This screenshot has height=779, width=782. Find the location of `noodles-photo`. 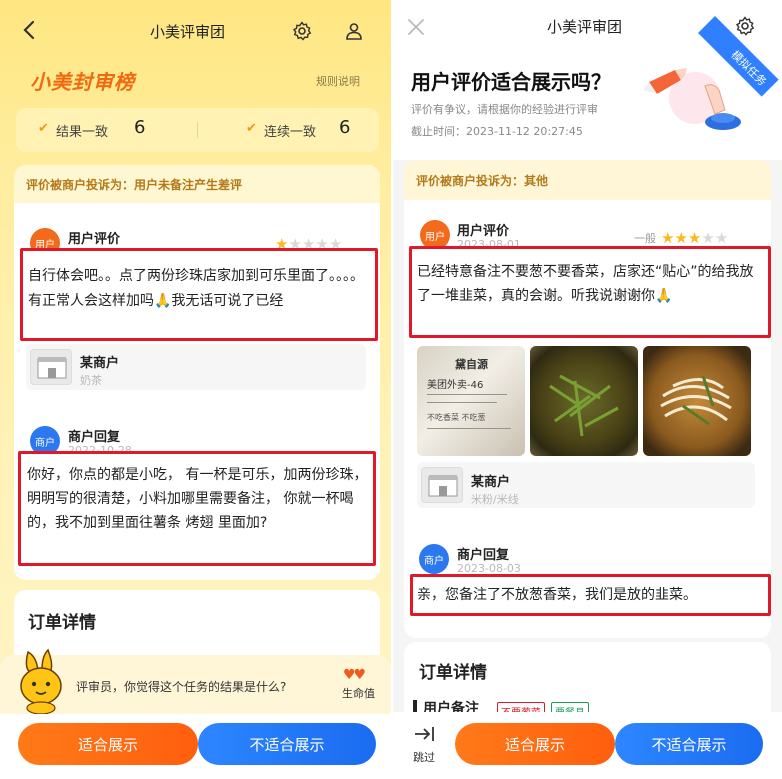

noodles-photo is located at coordinates (697, 401).